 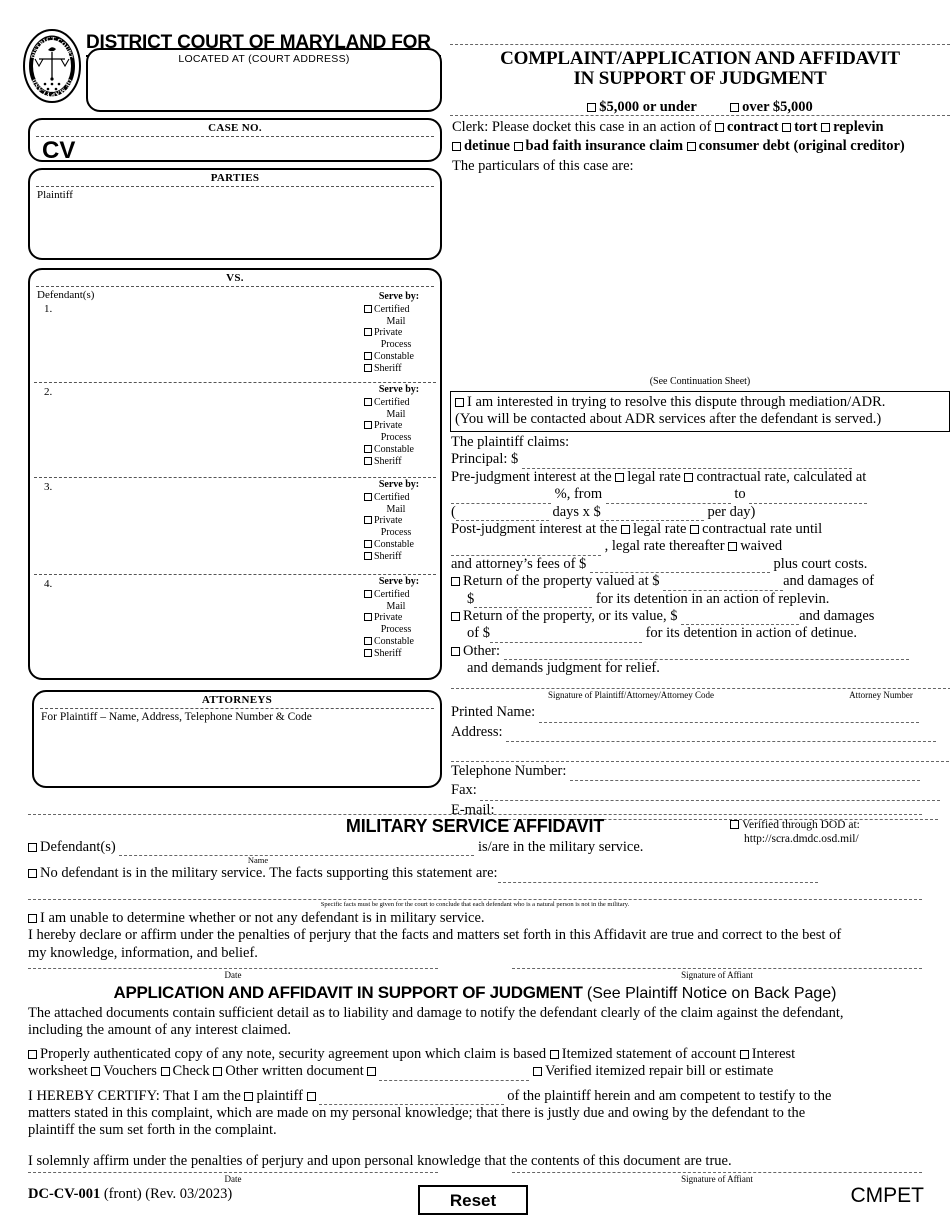 What do you see at coordinates (387, 497) in the screenshot?
I see `serve-certified-3: Certified` at bounding box center [387, 497].